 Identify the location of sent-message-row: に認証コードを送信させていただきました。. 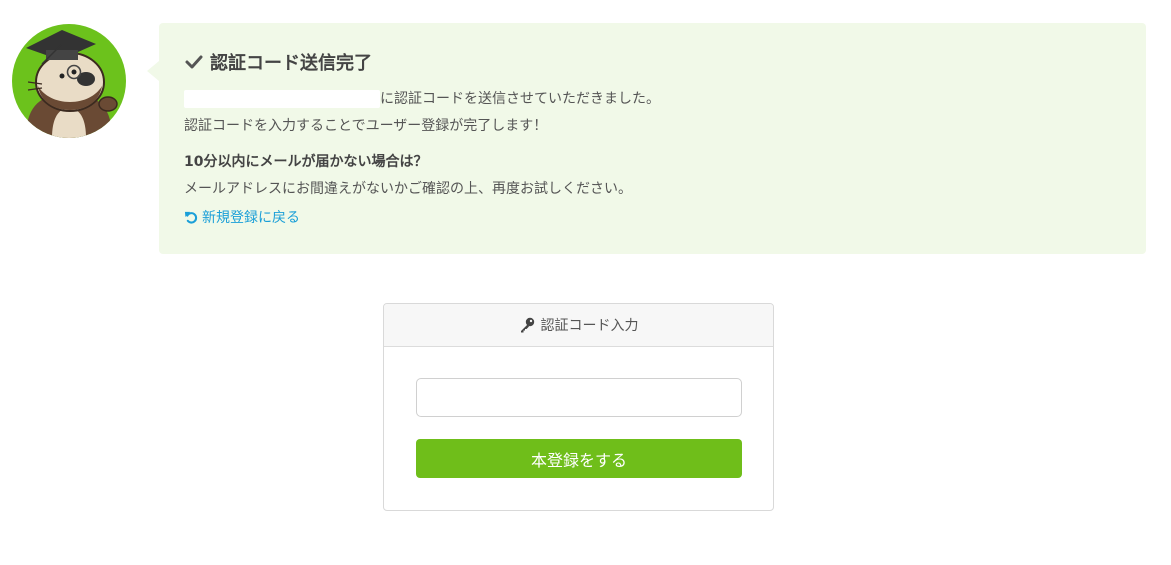
(653, 99).